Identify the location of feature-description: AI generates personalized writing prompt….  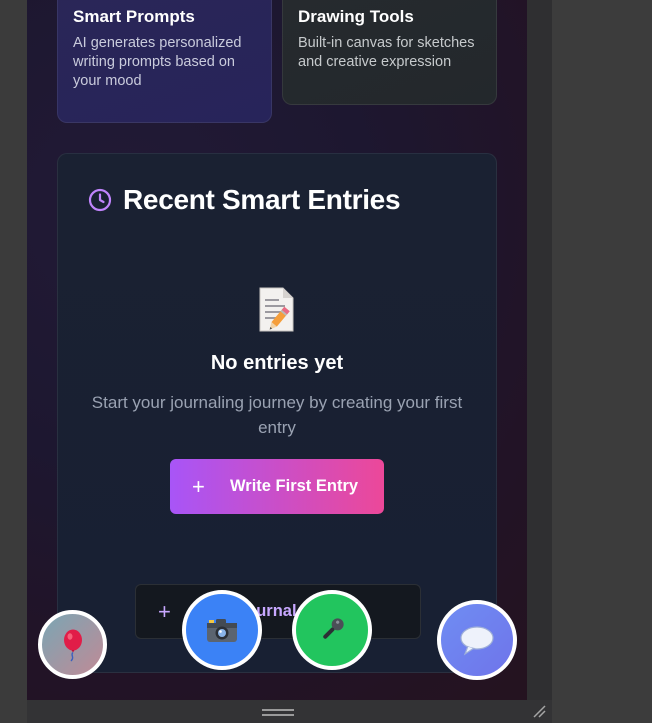
(157, 62).